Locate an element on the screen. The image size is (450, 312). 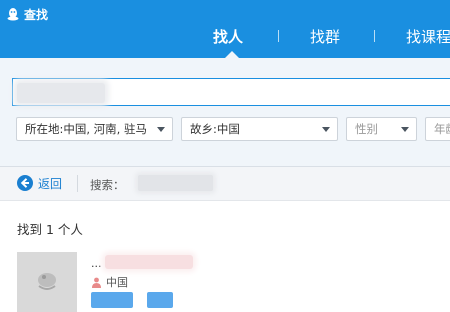
redacted-nickname is located at coordinates (149, 262).